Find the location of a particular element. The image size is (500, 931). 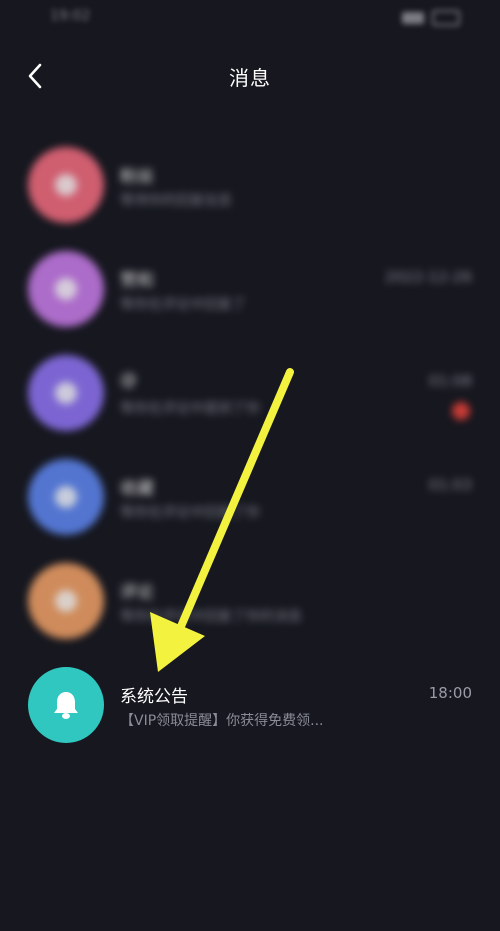

battery-icon is located at coordinates (446, 18).